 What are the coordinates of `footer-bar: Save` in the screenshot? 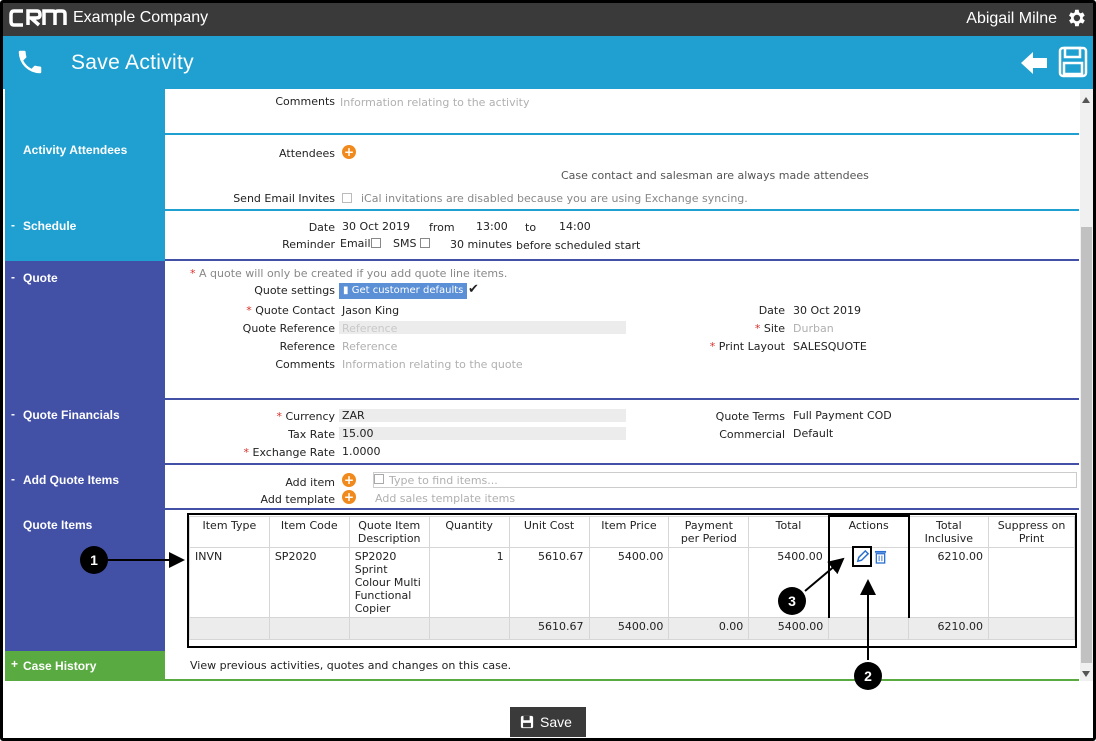 It's located at (548, 709).